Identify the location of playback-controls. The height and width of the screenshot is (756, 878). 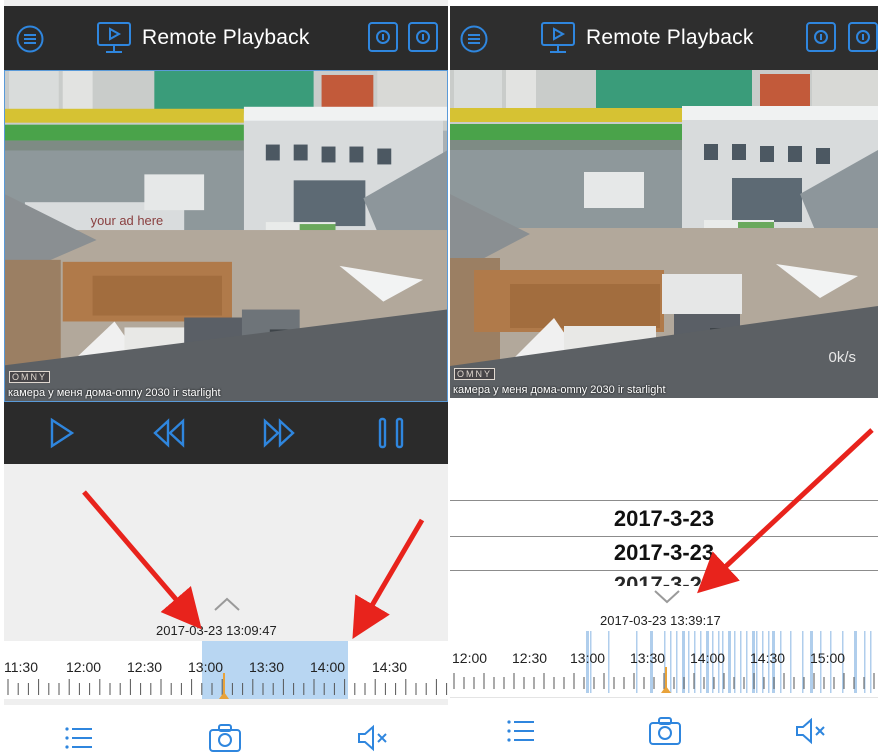
(226, 433).